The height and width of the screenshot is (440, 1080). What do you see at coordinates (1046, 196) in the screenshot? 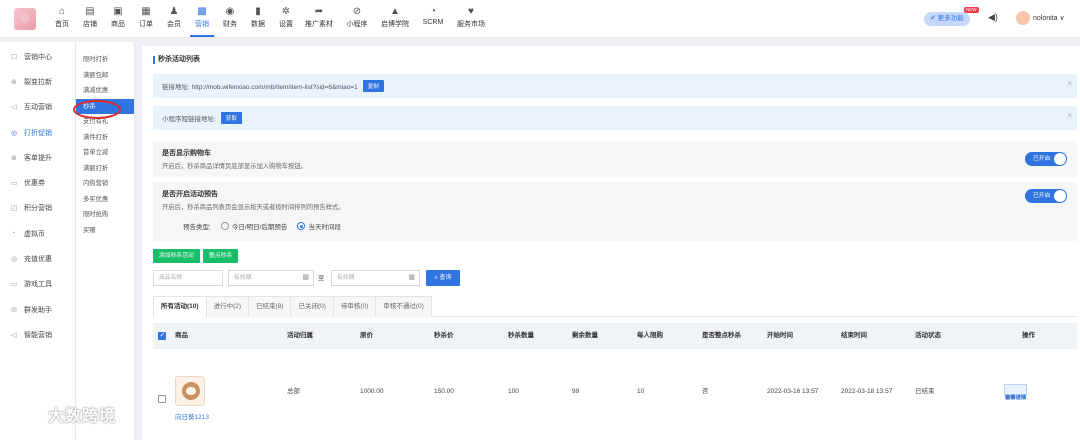
I see `preview-toggle: 已开启` at bounding box center [1046, 196].